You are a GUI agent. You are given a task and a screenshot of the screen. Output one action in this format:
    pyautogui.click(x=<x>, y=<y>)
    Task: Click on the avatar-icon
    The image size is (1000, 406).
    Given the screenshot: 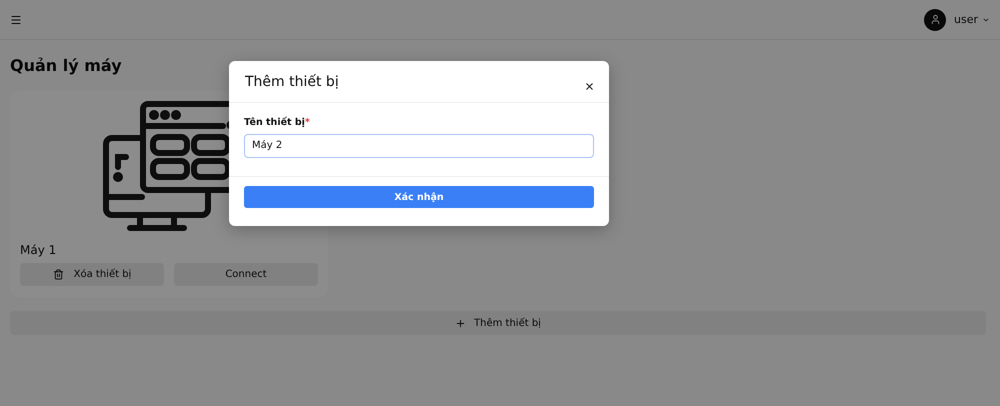 What is the action you would take?
    pyautogui.click(x=935, y=19)
    